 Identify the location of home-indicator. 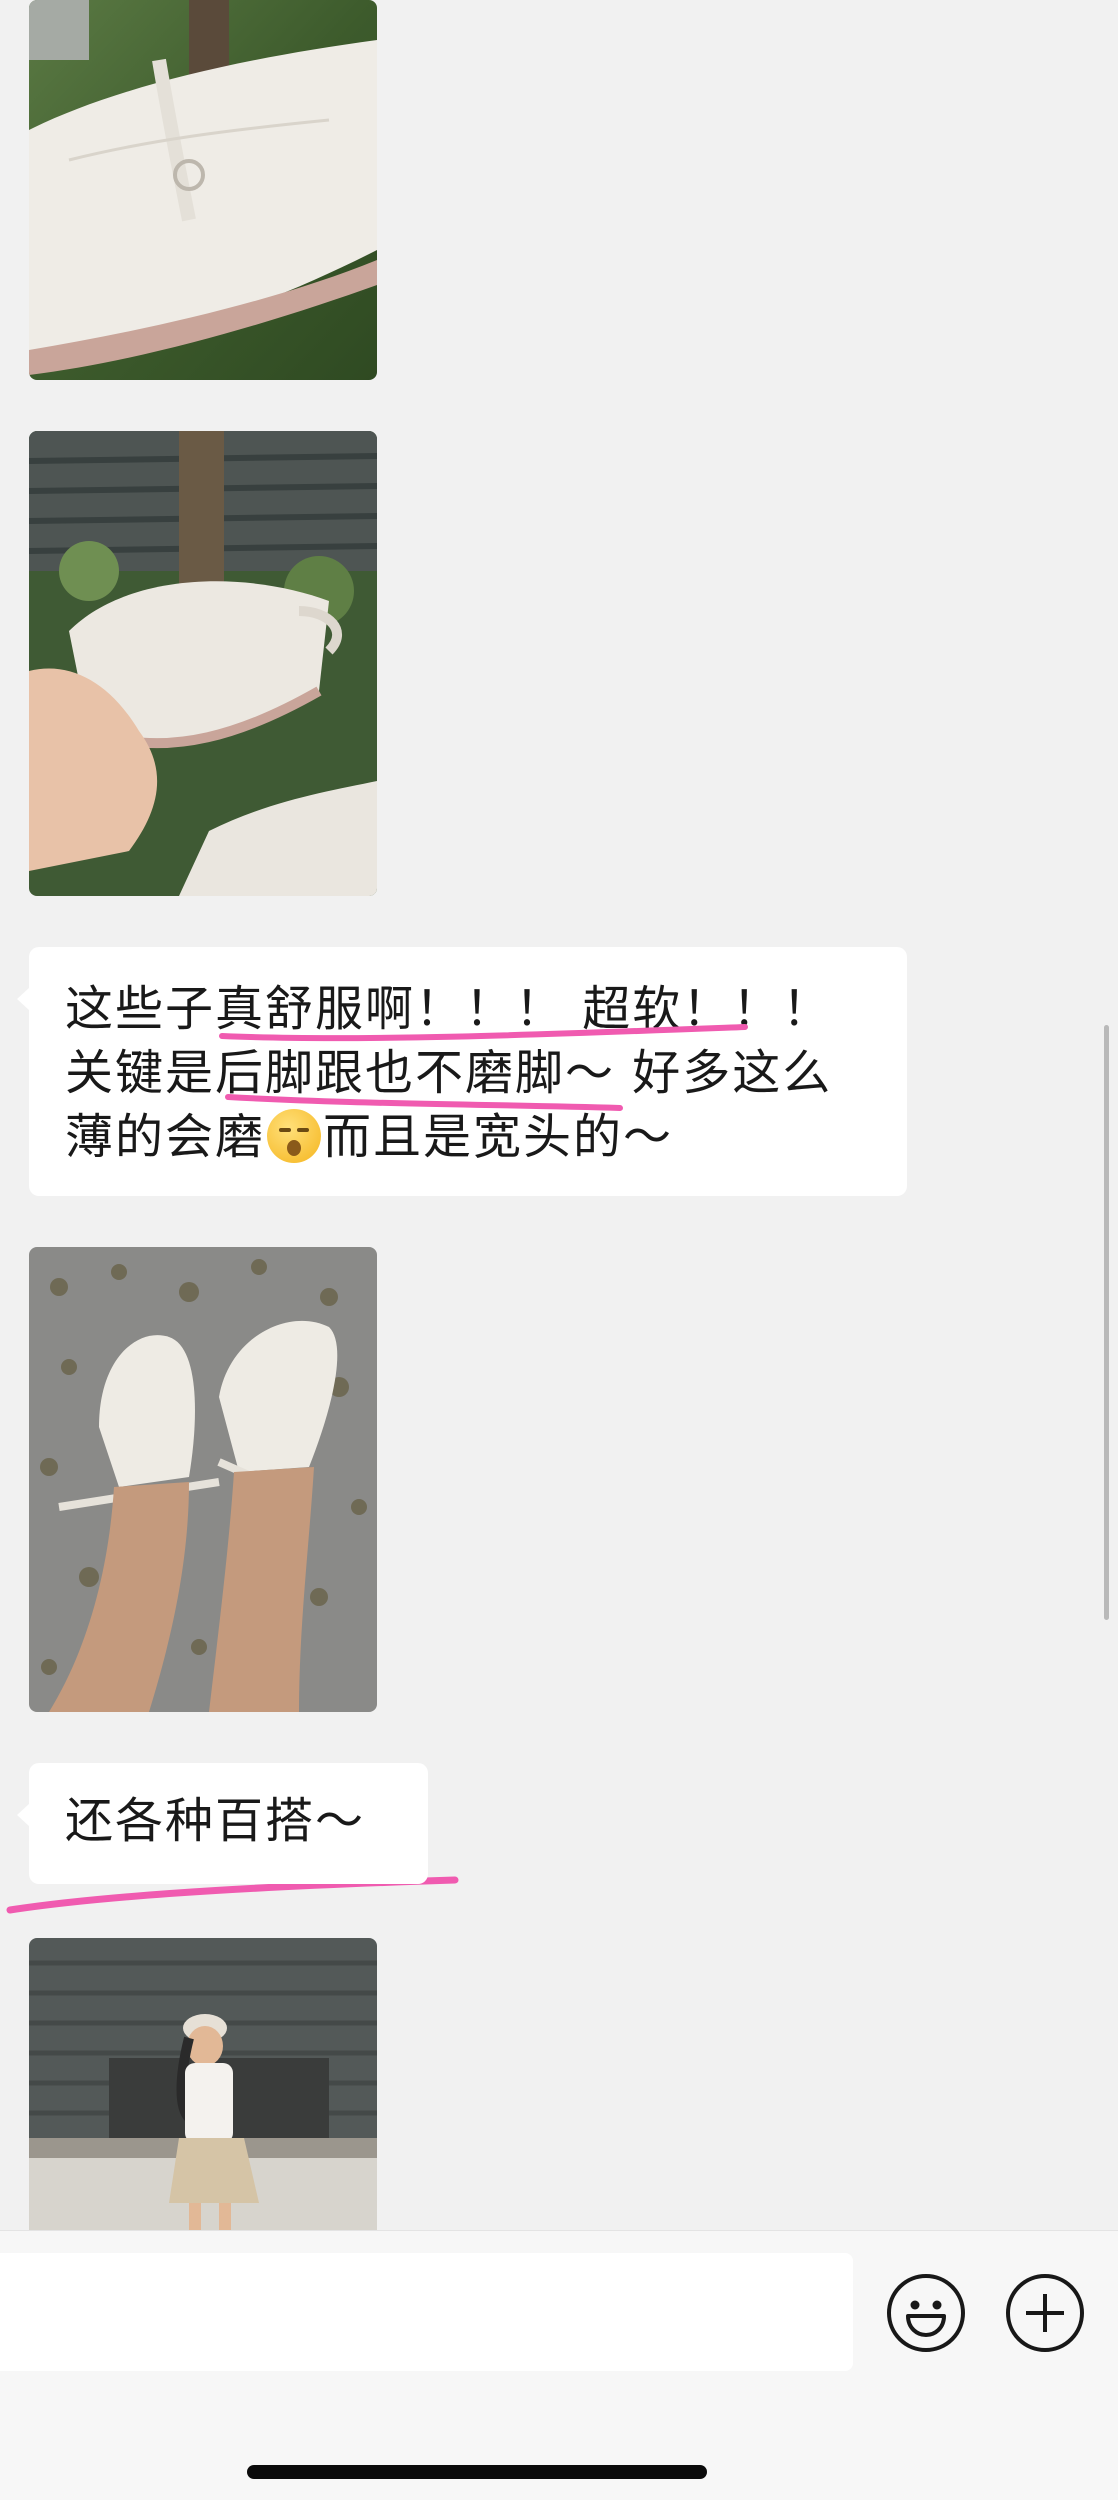
(477, 2472).